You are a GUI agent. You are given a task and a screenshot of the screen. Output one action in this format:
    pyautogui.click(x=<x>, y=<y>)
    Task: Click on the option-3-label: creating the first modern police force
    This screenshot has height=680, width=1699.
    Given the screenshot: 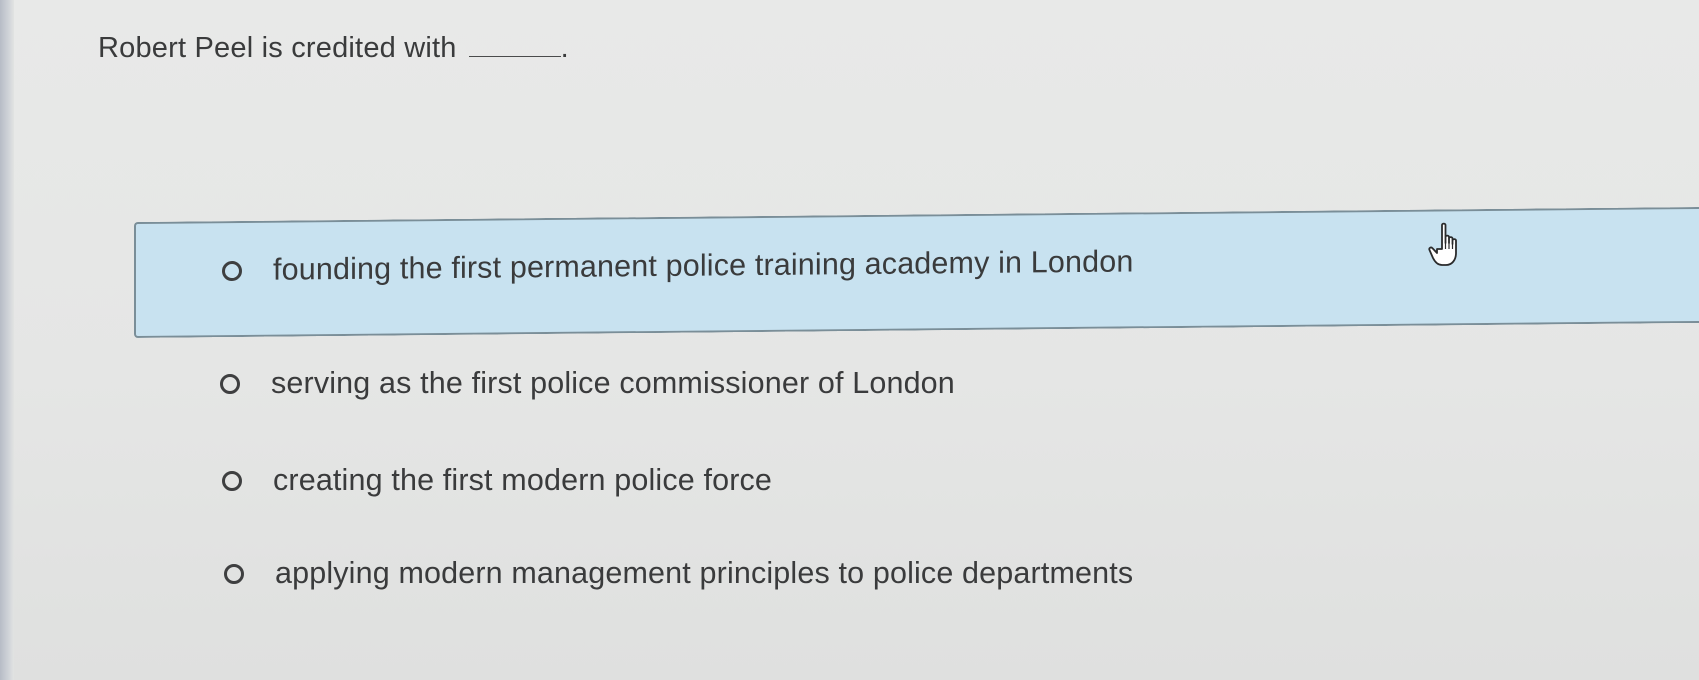 What is the action you would take?
    pyautogui.click(x=523, y=480)
    